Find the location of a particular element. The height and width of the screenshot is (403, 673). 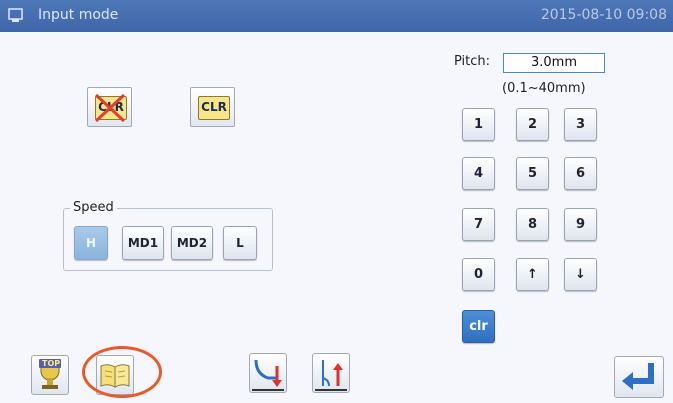

key-0: 0 is located at coordinates (478, 274).